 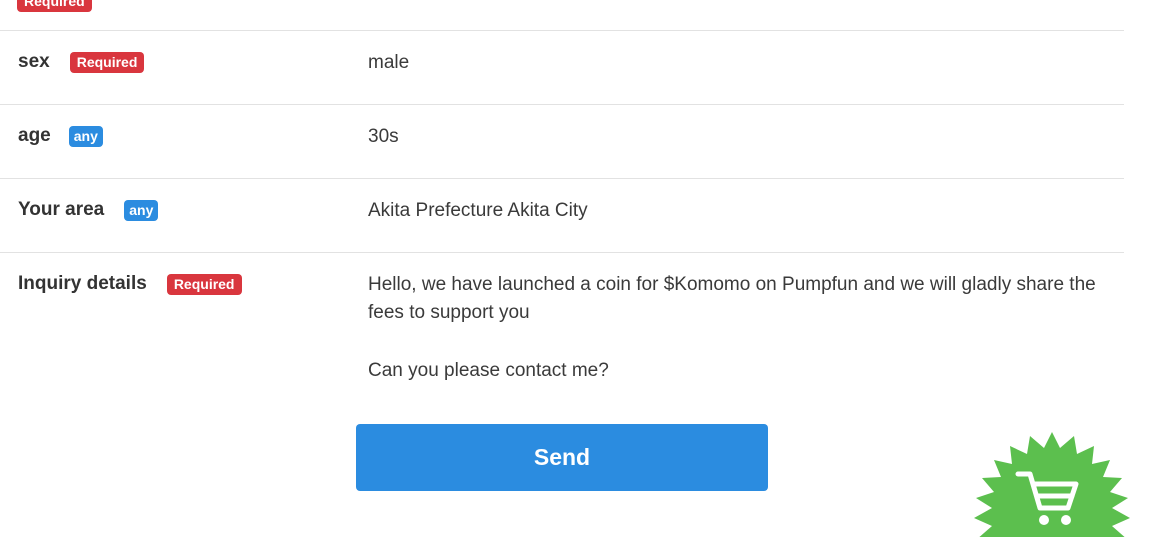 I want to click on label-text: age, so click(x=34, y=135).